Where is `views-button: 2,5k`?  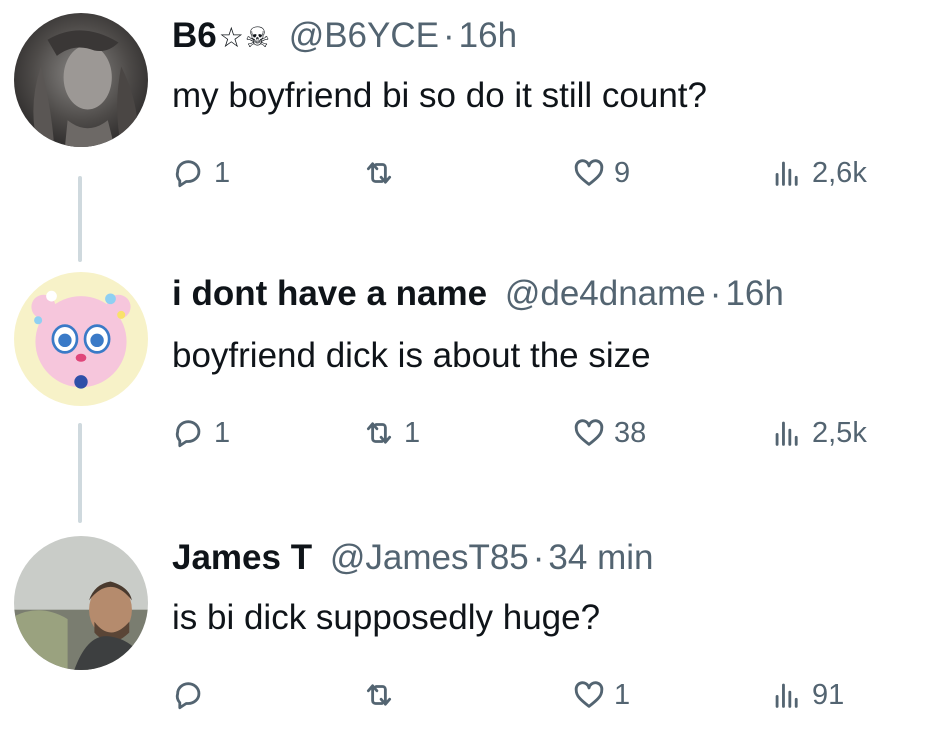
views-button: 2,5k is located at coordinates (818, 433).